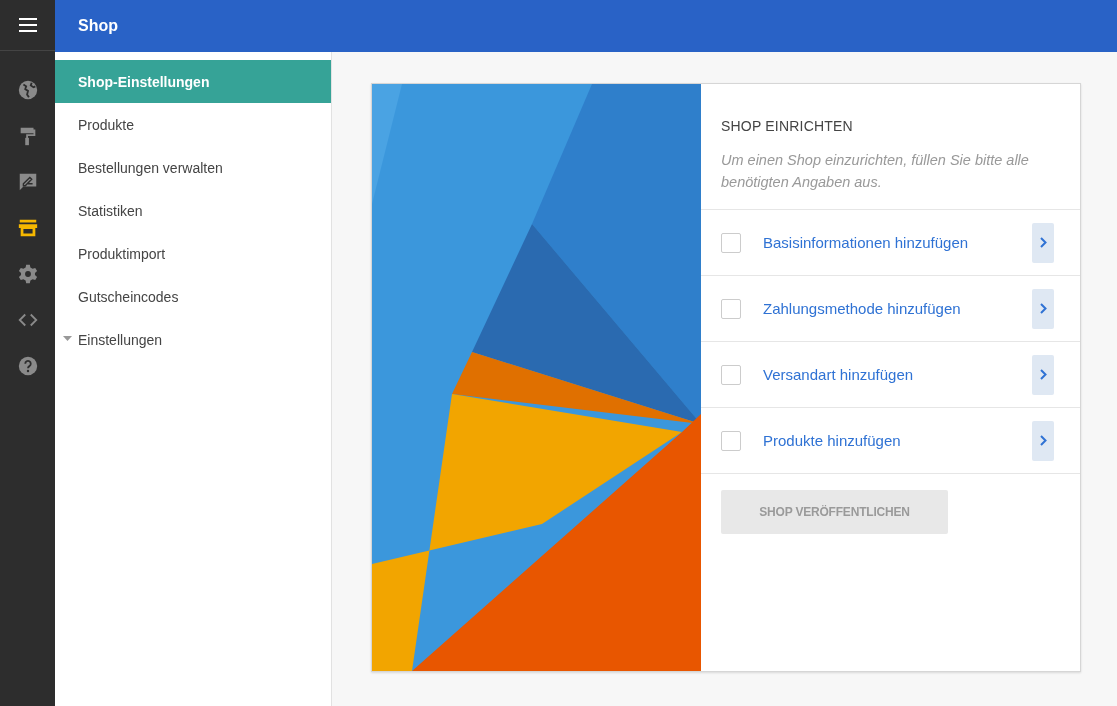 The width and height of the screenshot is (1117, 706). What do you see at coordinates (27, 274) in the screenshot?
I see `settings-icon` at bounding box center [27, 274].